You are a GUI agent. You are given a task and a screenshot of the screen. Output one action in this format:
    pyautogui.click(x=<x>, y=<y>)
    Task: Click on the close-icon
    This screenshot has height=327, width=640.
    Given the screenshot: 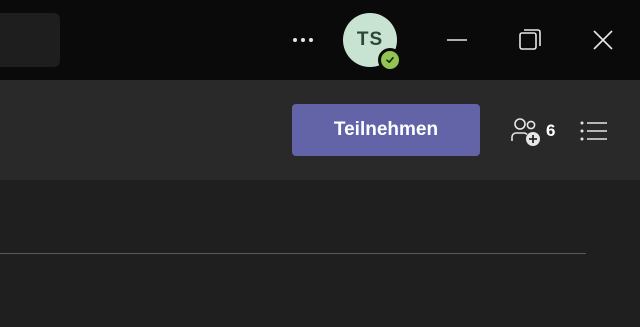 What is the action you would take?
    pyautogui.click(x=603, y=40)
    